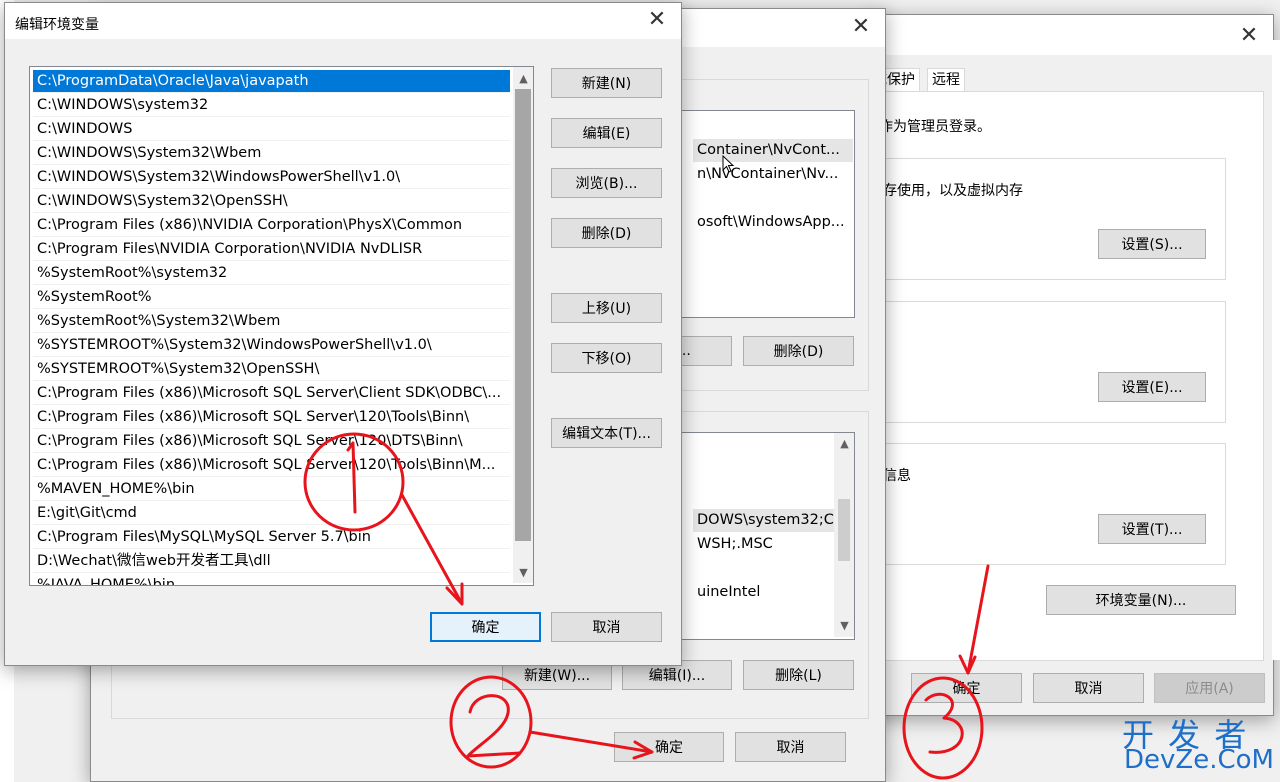  I want to click on envvars-ok-button: 确定, so click(669, 747).